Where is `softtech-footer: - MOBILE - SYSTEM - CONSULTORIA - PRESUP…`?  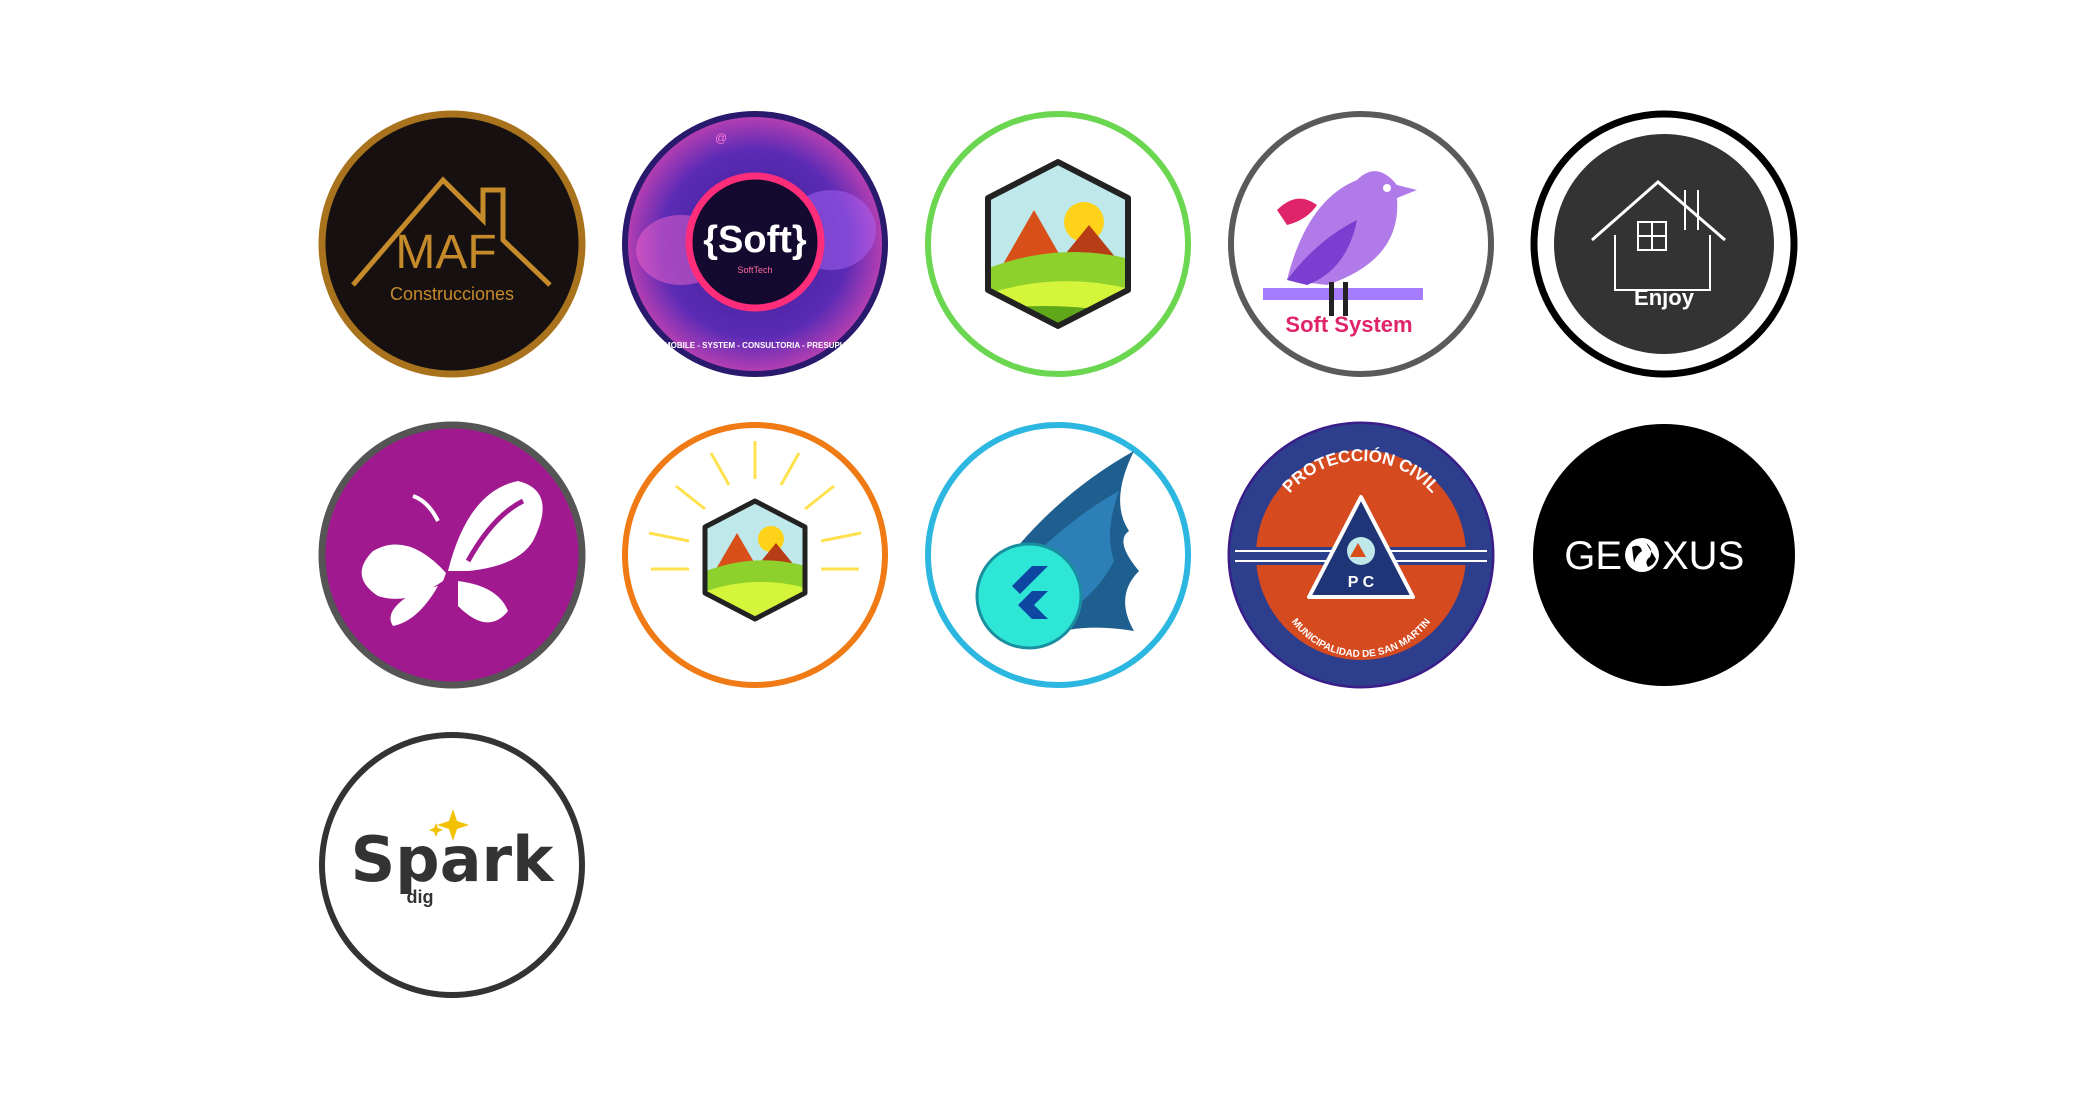
softtech-footer: - MOBILE - SYSTEM - CONSULTORIA - PRESUP… is located at coordinates (755, 345).